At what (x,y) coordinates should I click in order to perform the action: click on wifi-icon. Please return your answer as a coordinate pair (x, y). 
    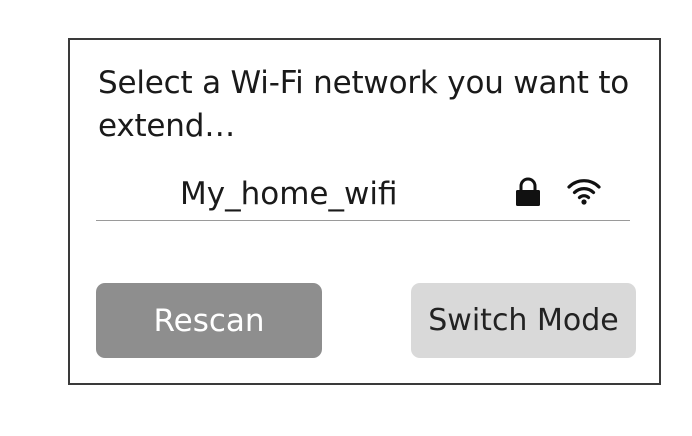
    Looking at the image, I should click on (584, 192).